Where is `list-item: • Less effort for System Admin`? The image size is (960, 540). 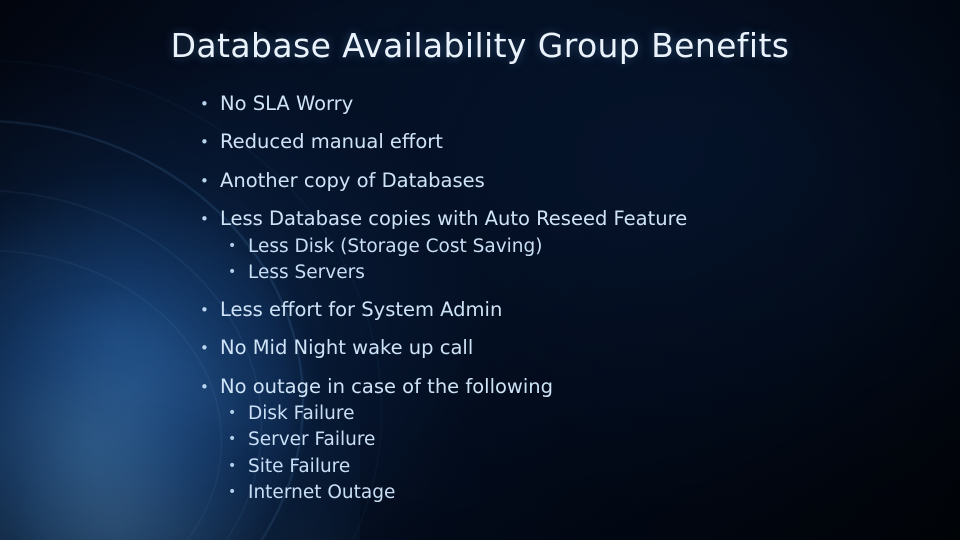
list-item: • Less effort for System Admin is located at coordinates (546, 310).